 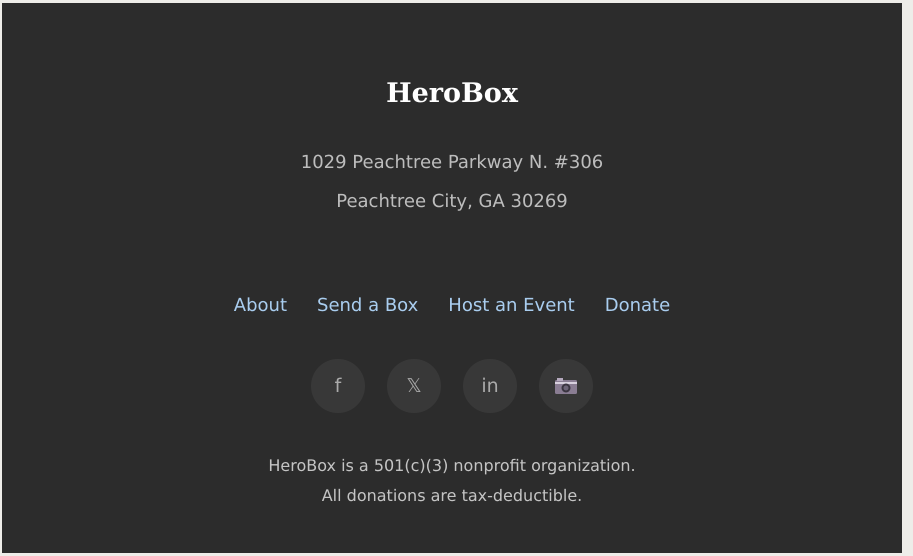 I want to click on note-text: HeroBox is a 501(c)(3) nonprofit organization., so click(x=452, y=466).